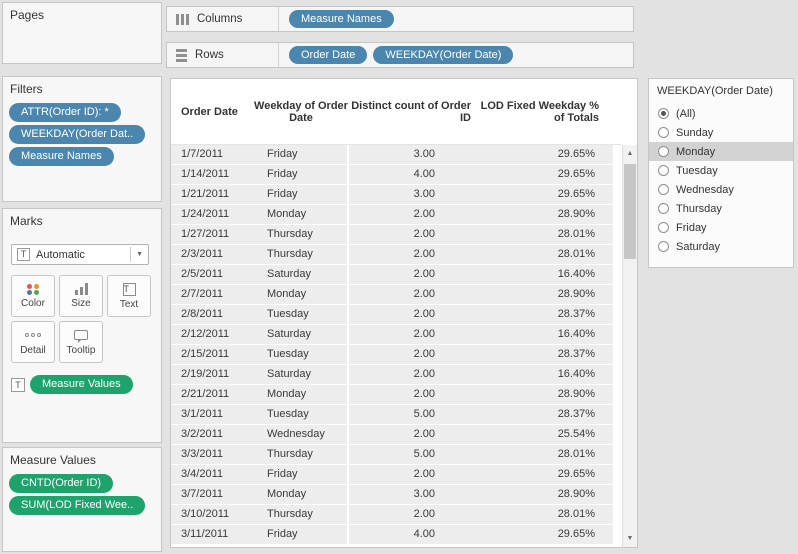 The image size is (798, 554). I want to click on table-cell: 2/19/2011, so click(212, 374).